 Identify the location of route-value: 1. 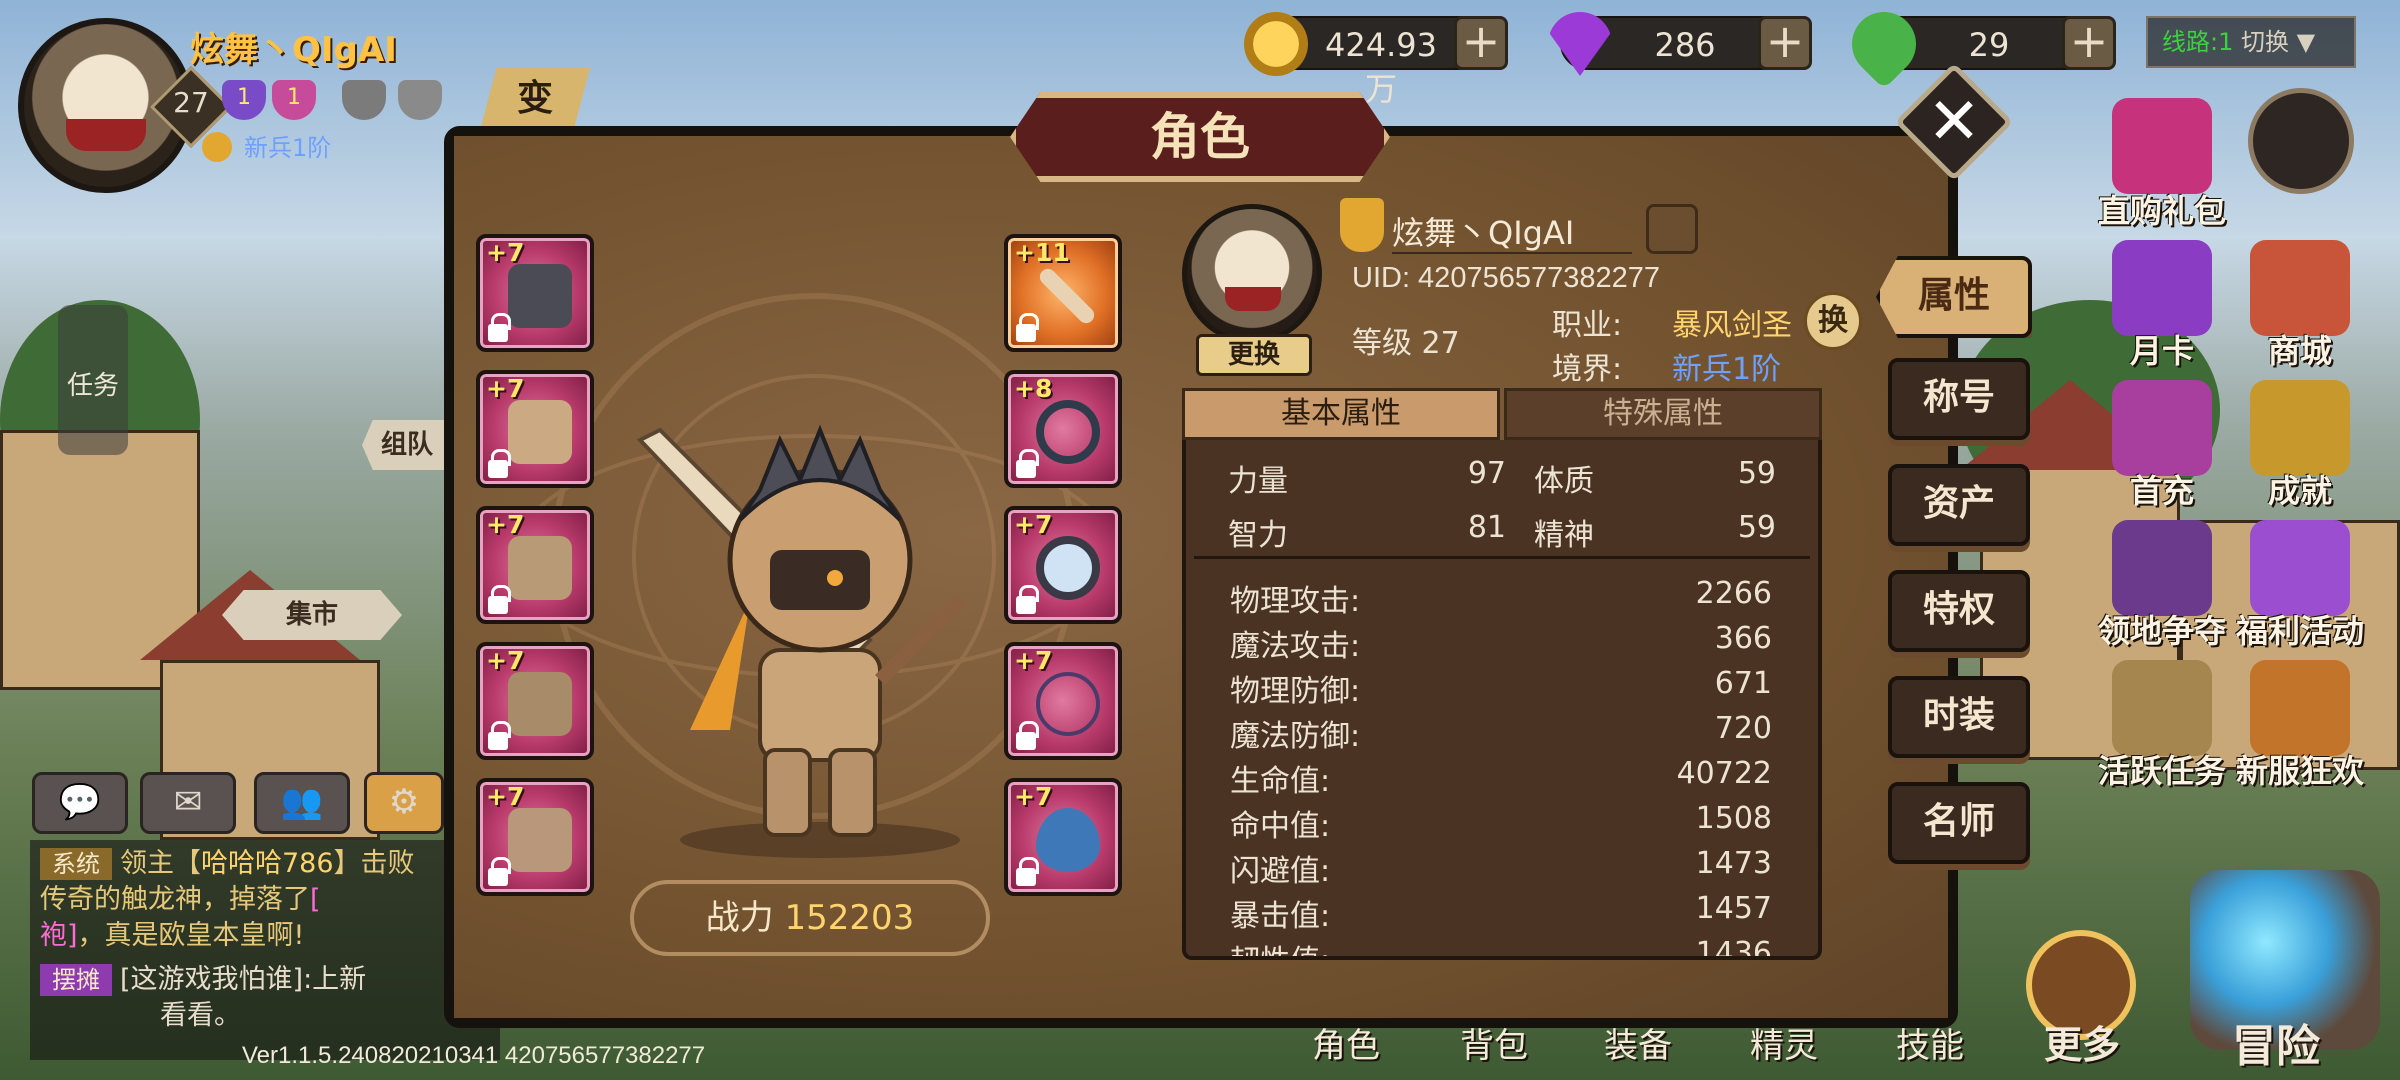
(2226, 42).